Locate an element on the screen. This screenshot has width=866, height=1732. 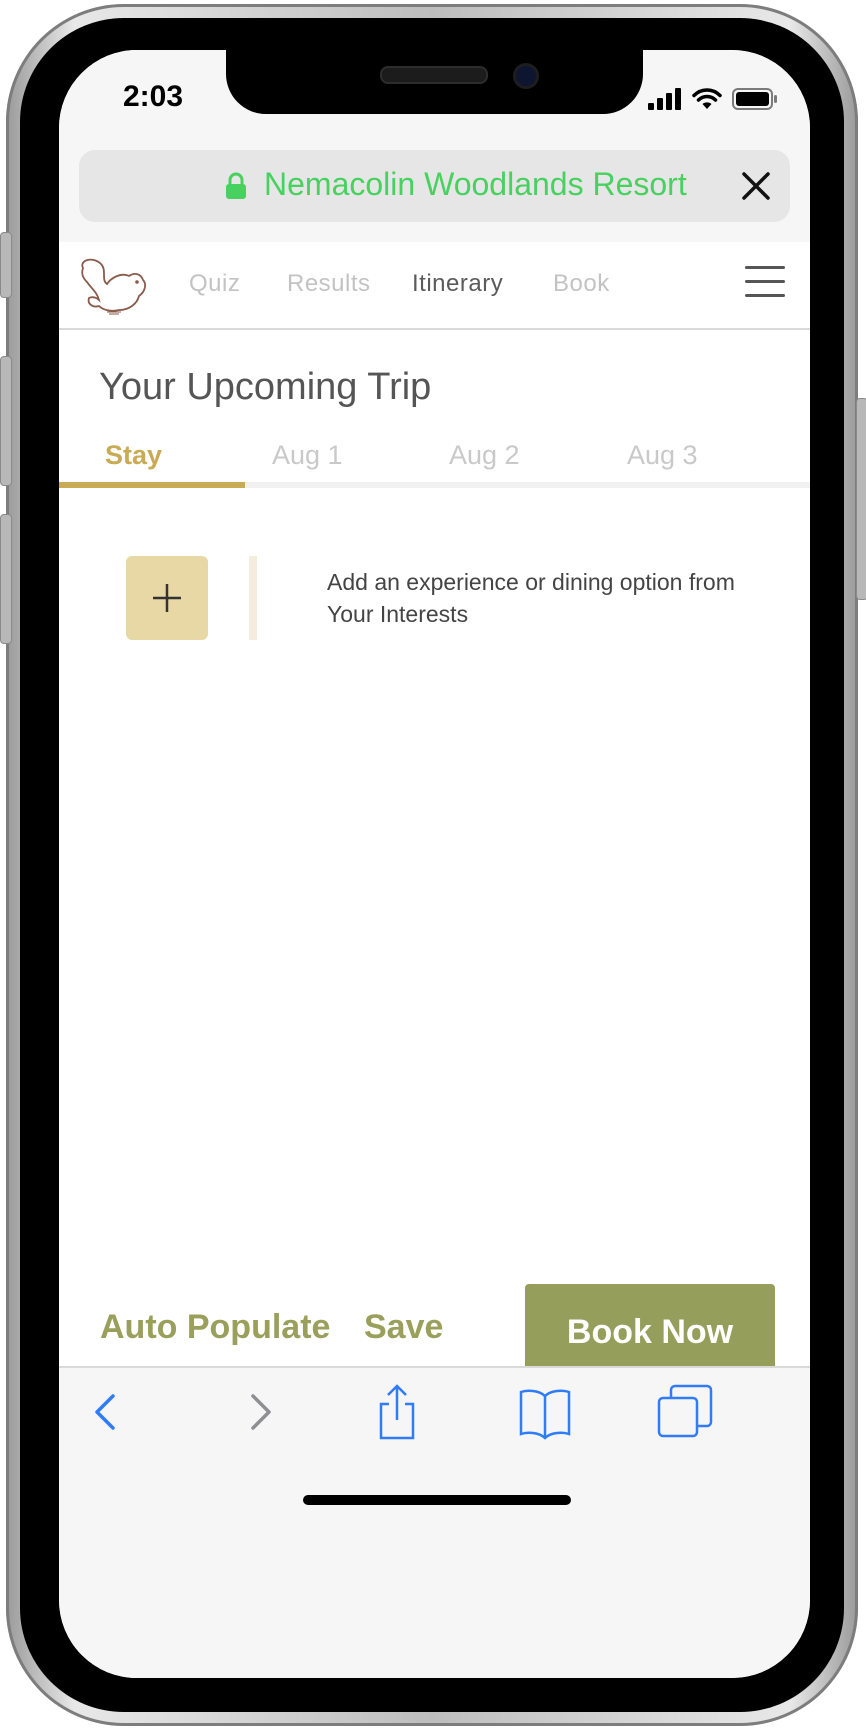
volume-up-button is located at coordinates (6, 421).